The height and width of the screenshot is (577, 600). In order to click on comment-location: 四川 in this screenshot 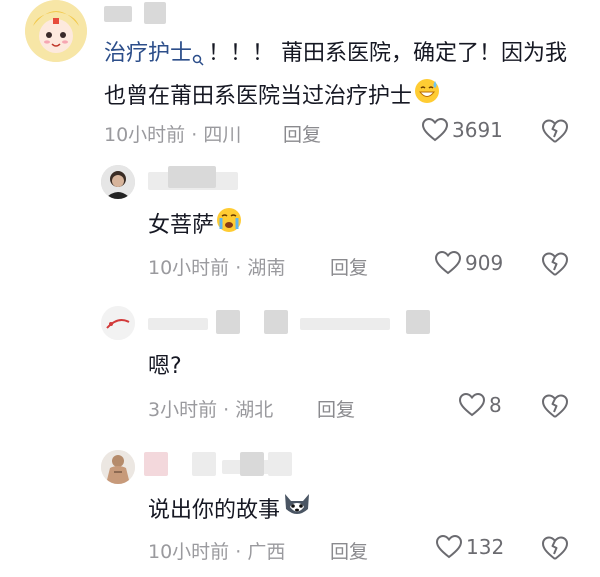, I will do `click(222, 135)`.